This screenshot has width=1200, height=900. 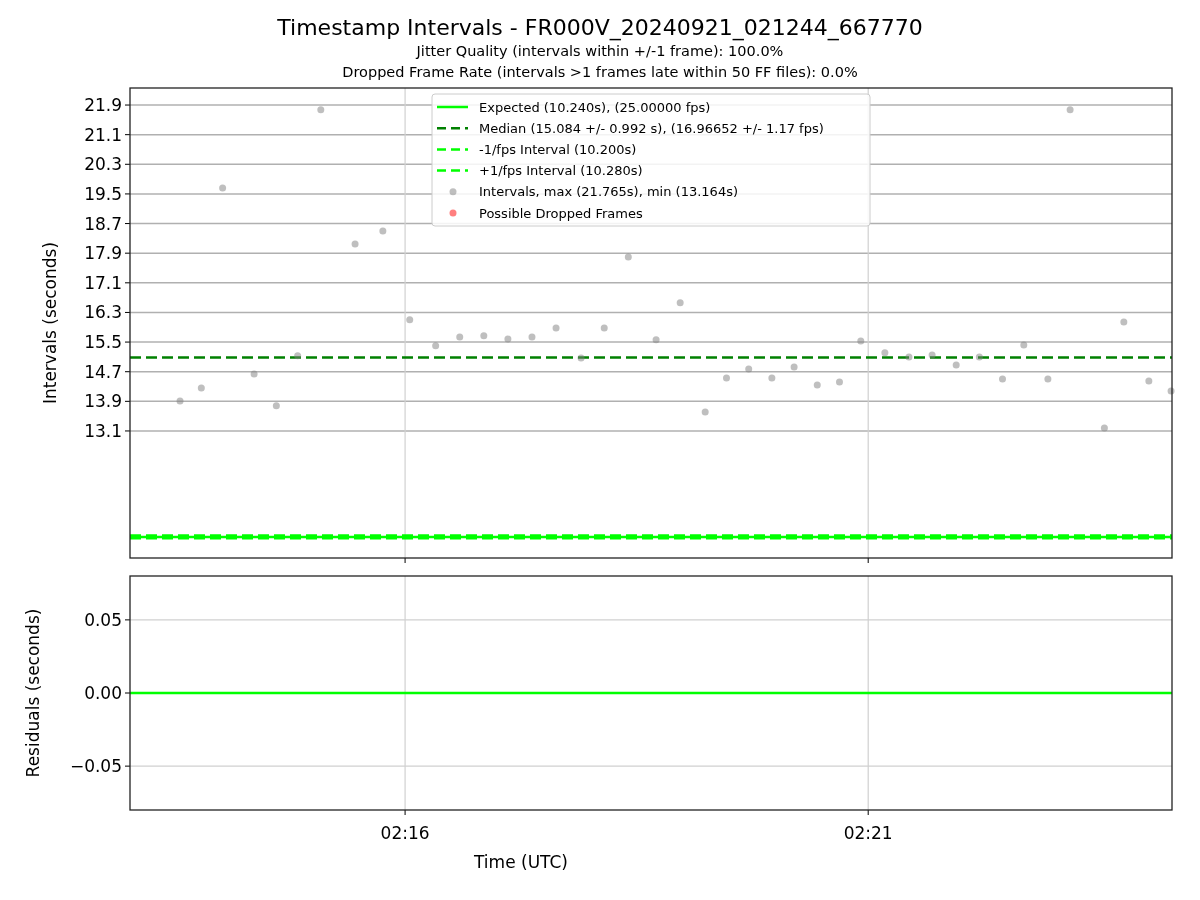 What do you see at coordinates (95, 766) in the screenshot?
I see `y-tick-label: −0.05` at bounding box center [95, 766].